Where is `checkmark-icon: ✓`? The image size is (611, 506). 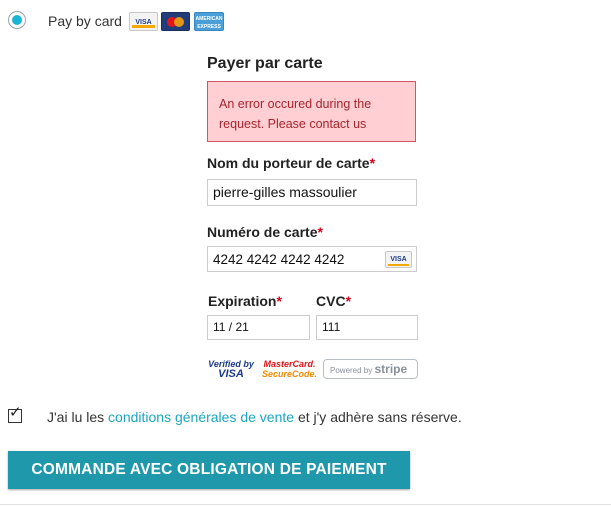 checkmark-icon: ✓ is located at coordinates (15, 412).